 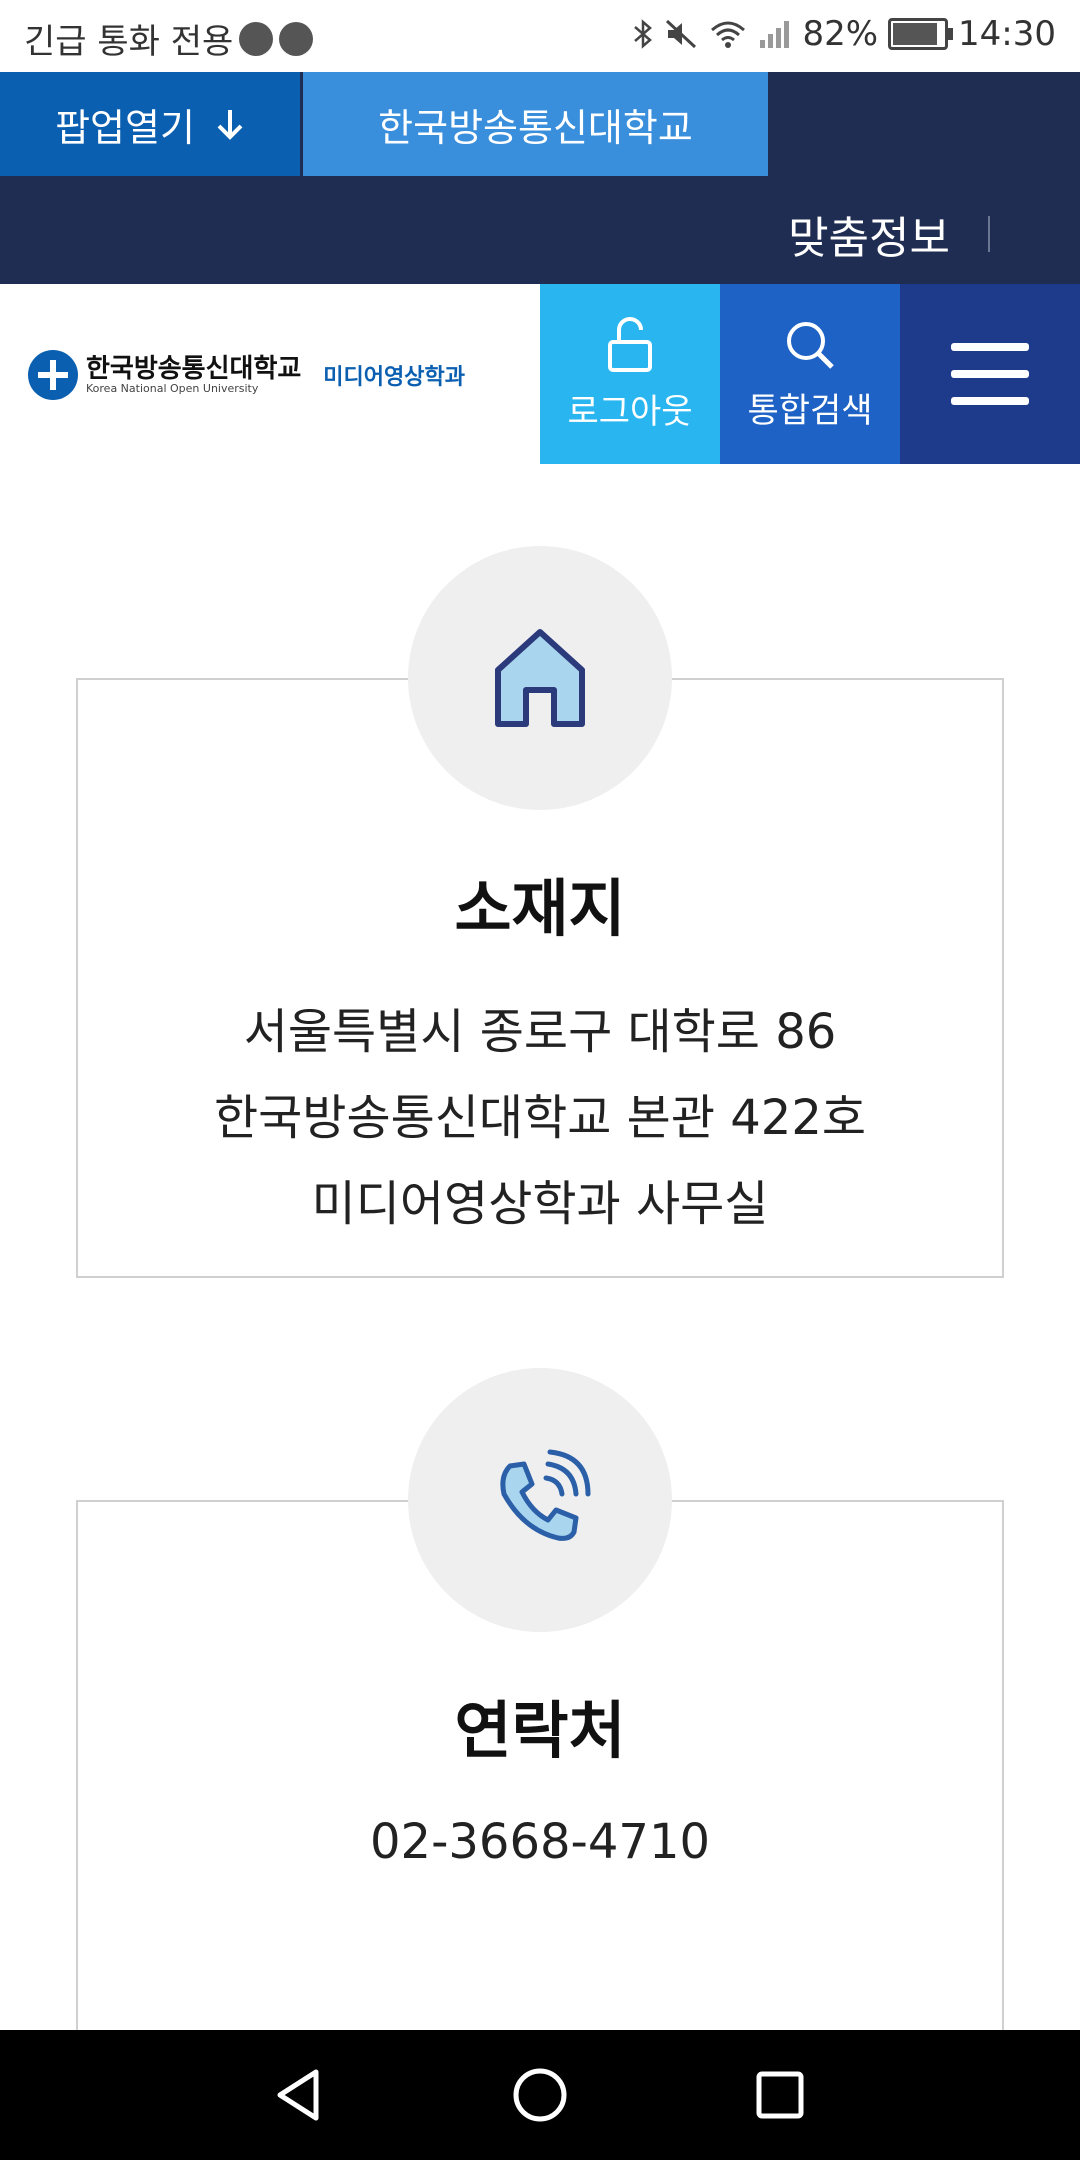 What do you see at coordinates (53, 375) in the screenshot?
I see `knou-emblem-icon` at bounding box center [53, 375].